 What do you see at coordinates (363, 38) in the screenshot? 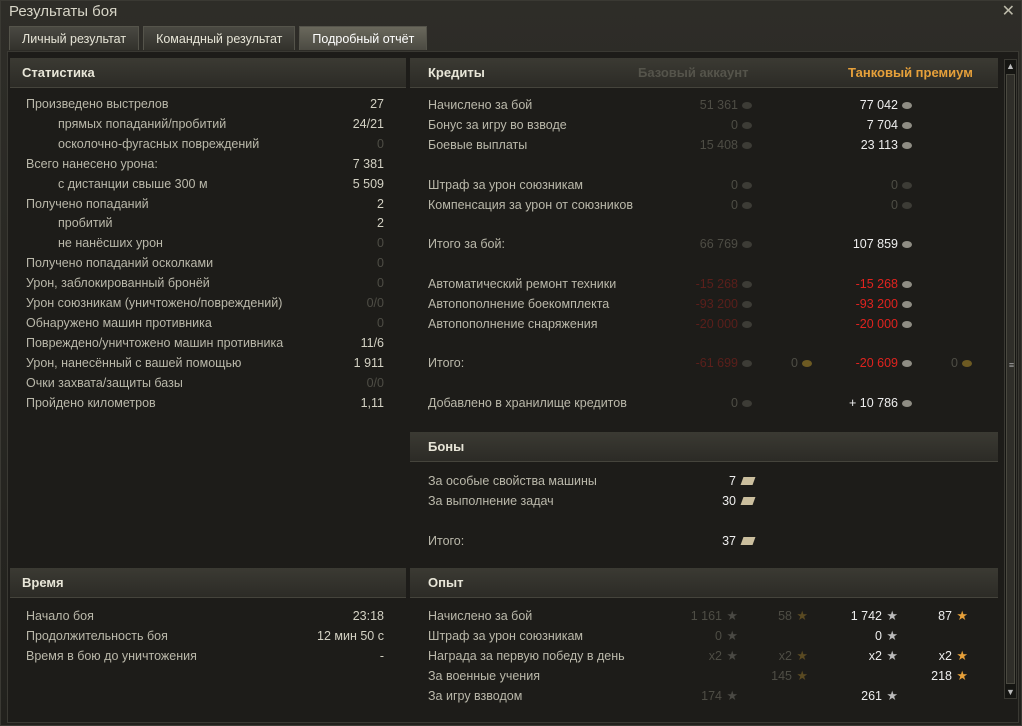
I see `tab-detailed-report: Подробный отчёт` at bounding box center [363, 38].